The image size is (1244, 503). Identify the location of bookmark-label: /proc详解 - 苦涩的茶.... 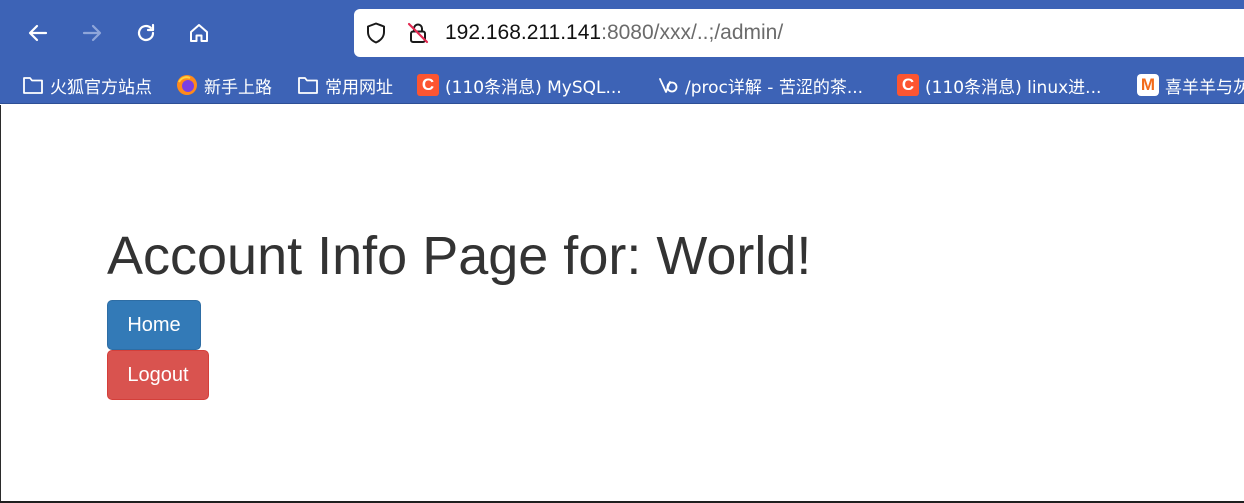
(774, 87).